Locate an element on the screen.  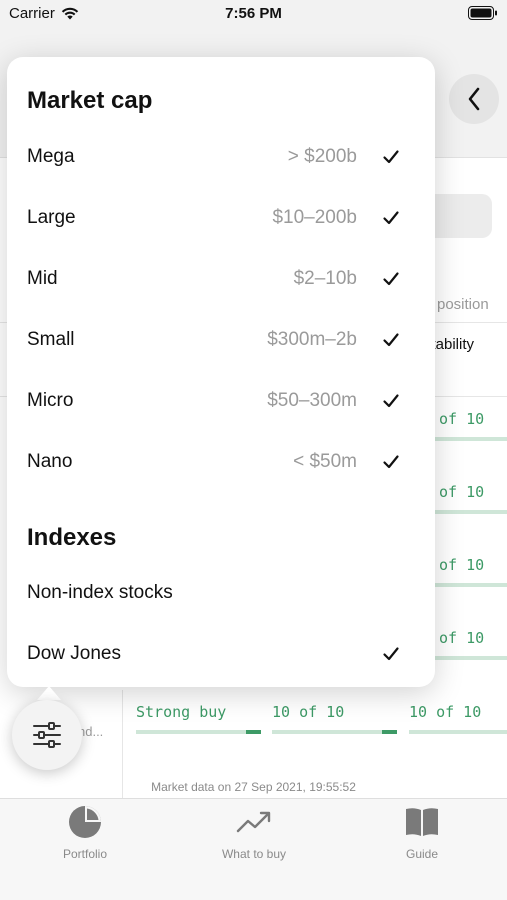
tab-label: Guide is located at coordinates (422, 854).